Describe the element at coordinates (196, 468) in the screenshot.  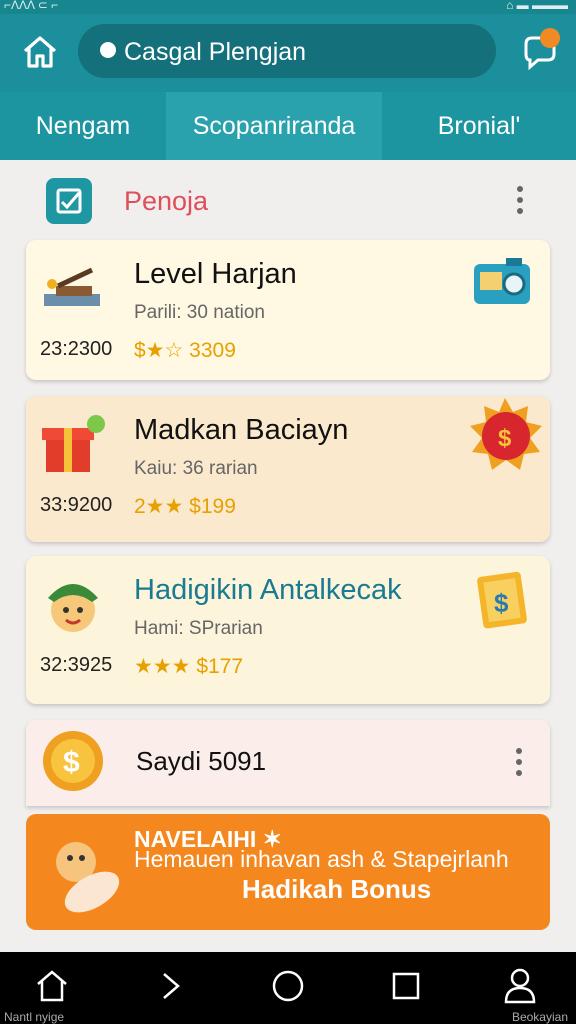
I see `card-subtitle: Kaiu: 36 rarian` at that location.